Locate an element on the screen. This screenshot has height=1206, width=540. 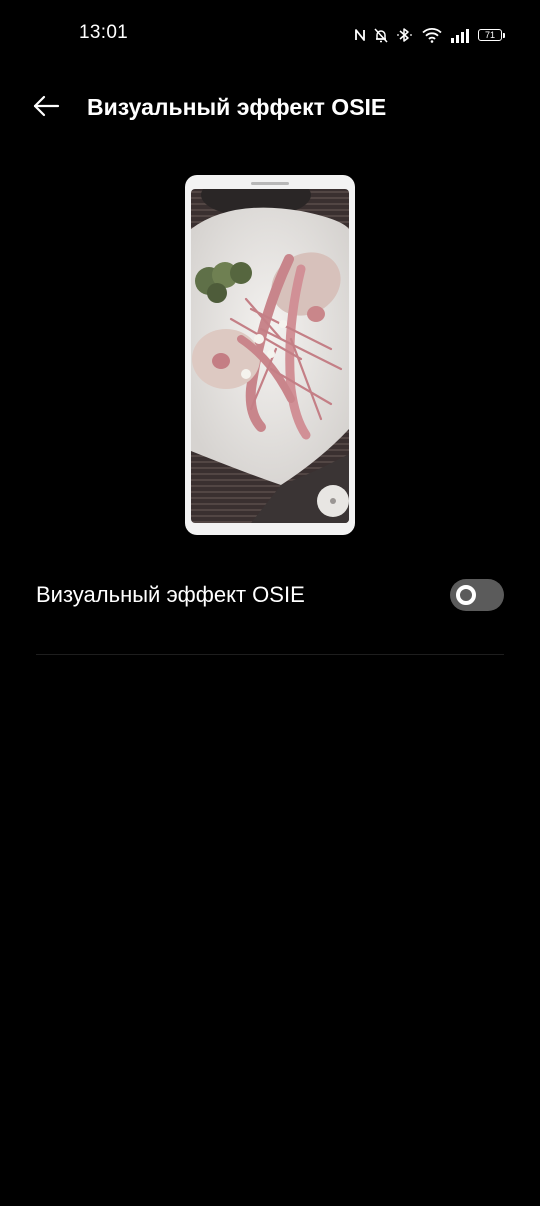
nfc-icon is located at coordinates (360, 35).